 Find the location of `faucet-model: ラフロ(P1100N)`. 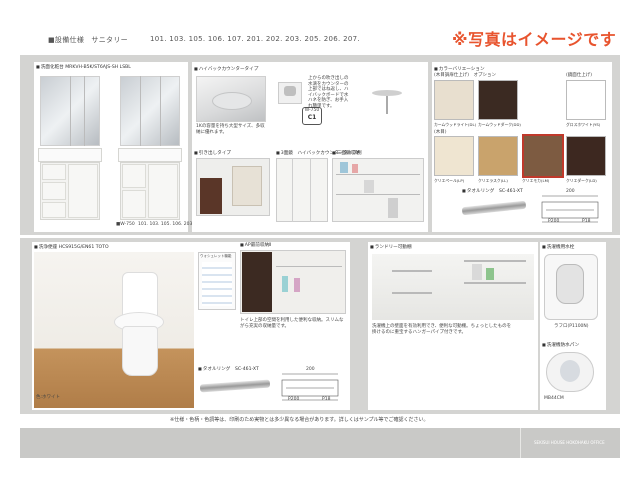

faucet-model: ラフロ(P1100N) is located at coordinates (571, 326).